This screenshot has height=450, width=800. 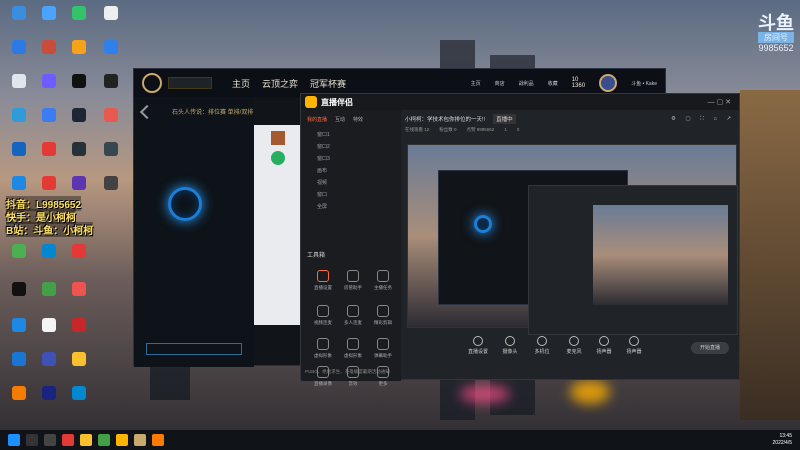 I want to click on stat-a: 1, so click(x=505, y=129).